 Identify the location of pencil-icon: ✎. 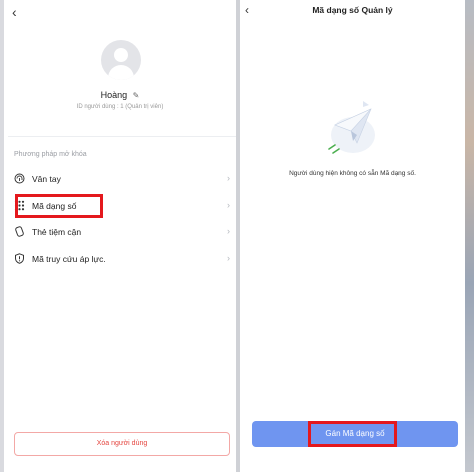
(136, 95).